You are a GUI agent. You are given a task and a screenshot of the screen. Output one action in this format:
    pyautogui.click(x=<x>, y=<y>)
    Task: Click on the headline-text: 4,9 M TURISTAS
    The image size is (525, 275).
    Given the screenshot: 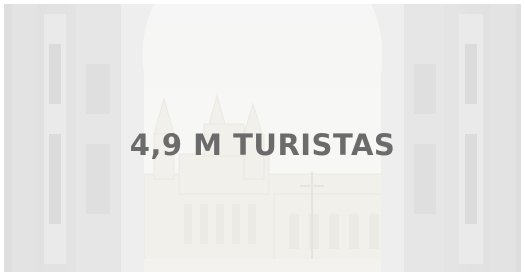 What is the action you would take?
    pyautogui.click(x=262, y=145)
    